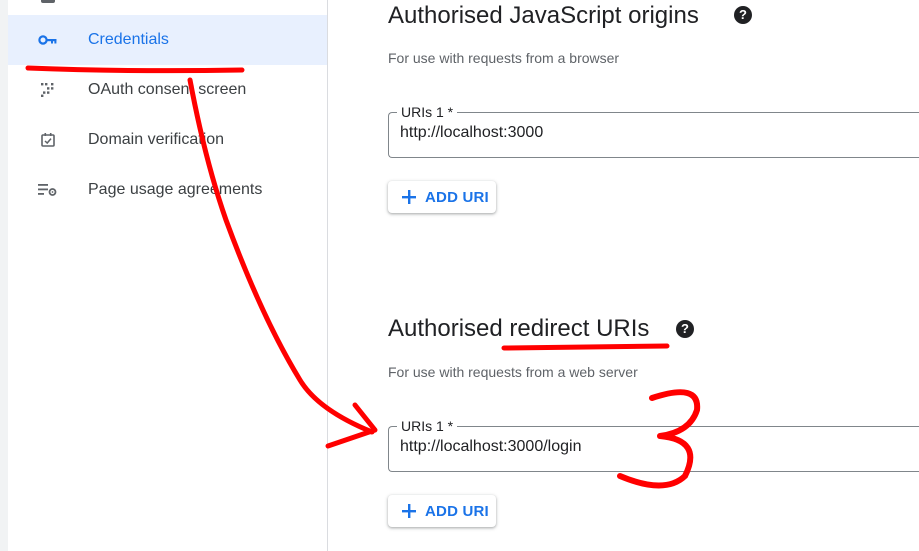 The height and width of the screenshot is (551, 919). I want to click on checkbox-icon, so click(48, 140).